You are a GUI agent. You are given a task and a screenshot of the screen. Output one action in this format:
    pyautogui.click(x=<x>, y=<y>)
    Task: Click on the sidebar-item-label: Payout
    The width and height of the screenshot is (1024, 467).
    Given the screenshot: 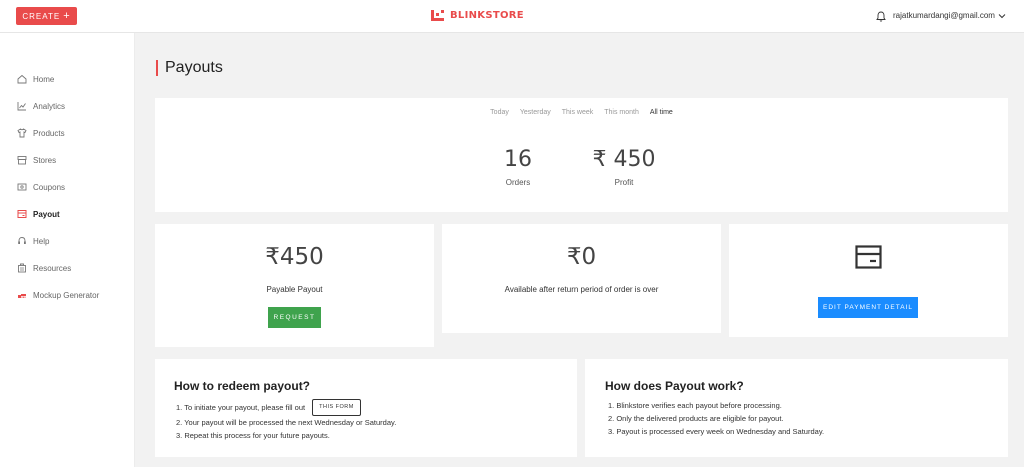 What is the action you would take?
    pyautogui.click(x=46, y=214)
    